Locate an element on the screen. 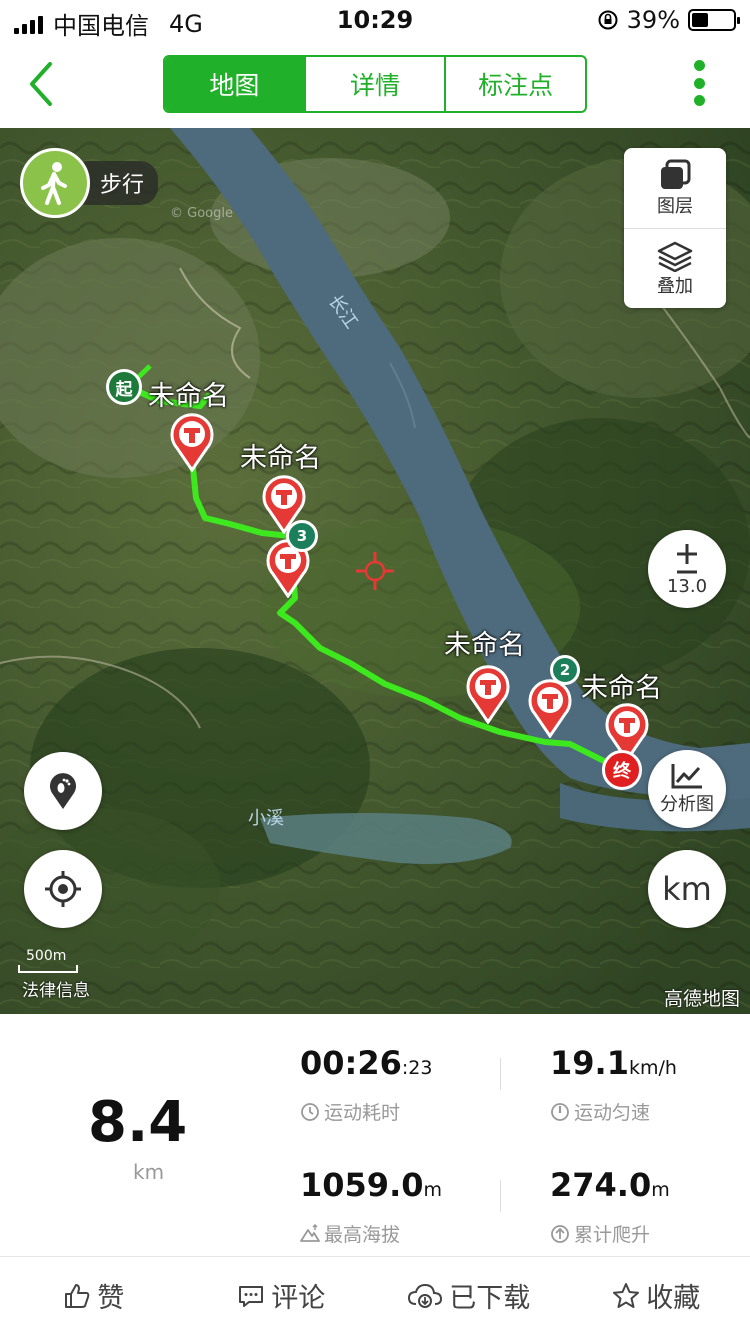  scale-indicator: 500m is located at coordinates (48, 960).